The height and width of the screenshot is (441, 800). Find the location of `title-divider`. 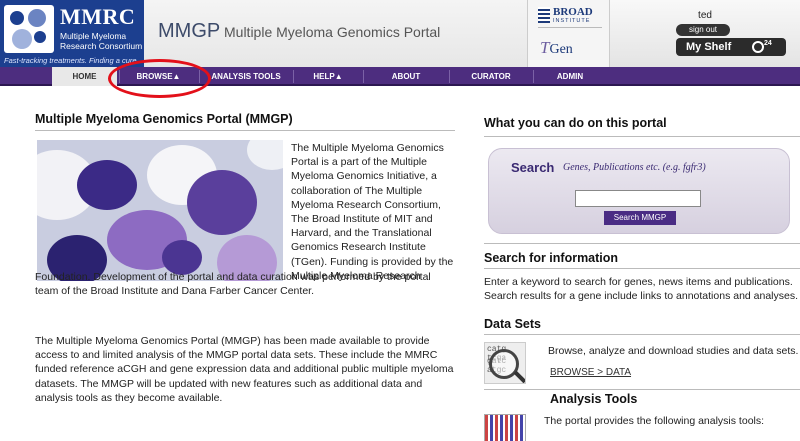

title-divider is located at coordinates (245, 130).